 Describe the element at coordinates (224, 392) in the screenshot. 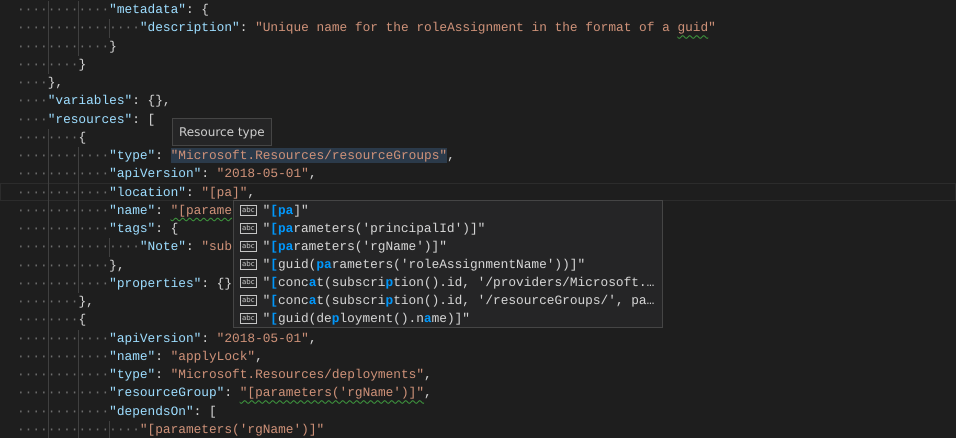

I see `code-line: ············"resourceGroup": "[parameters('rgName')]",` at that location.